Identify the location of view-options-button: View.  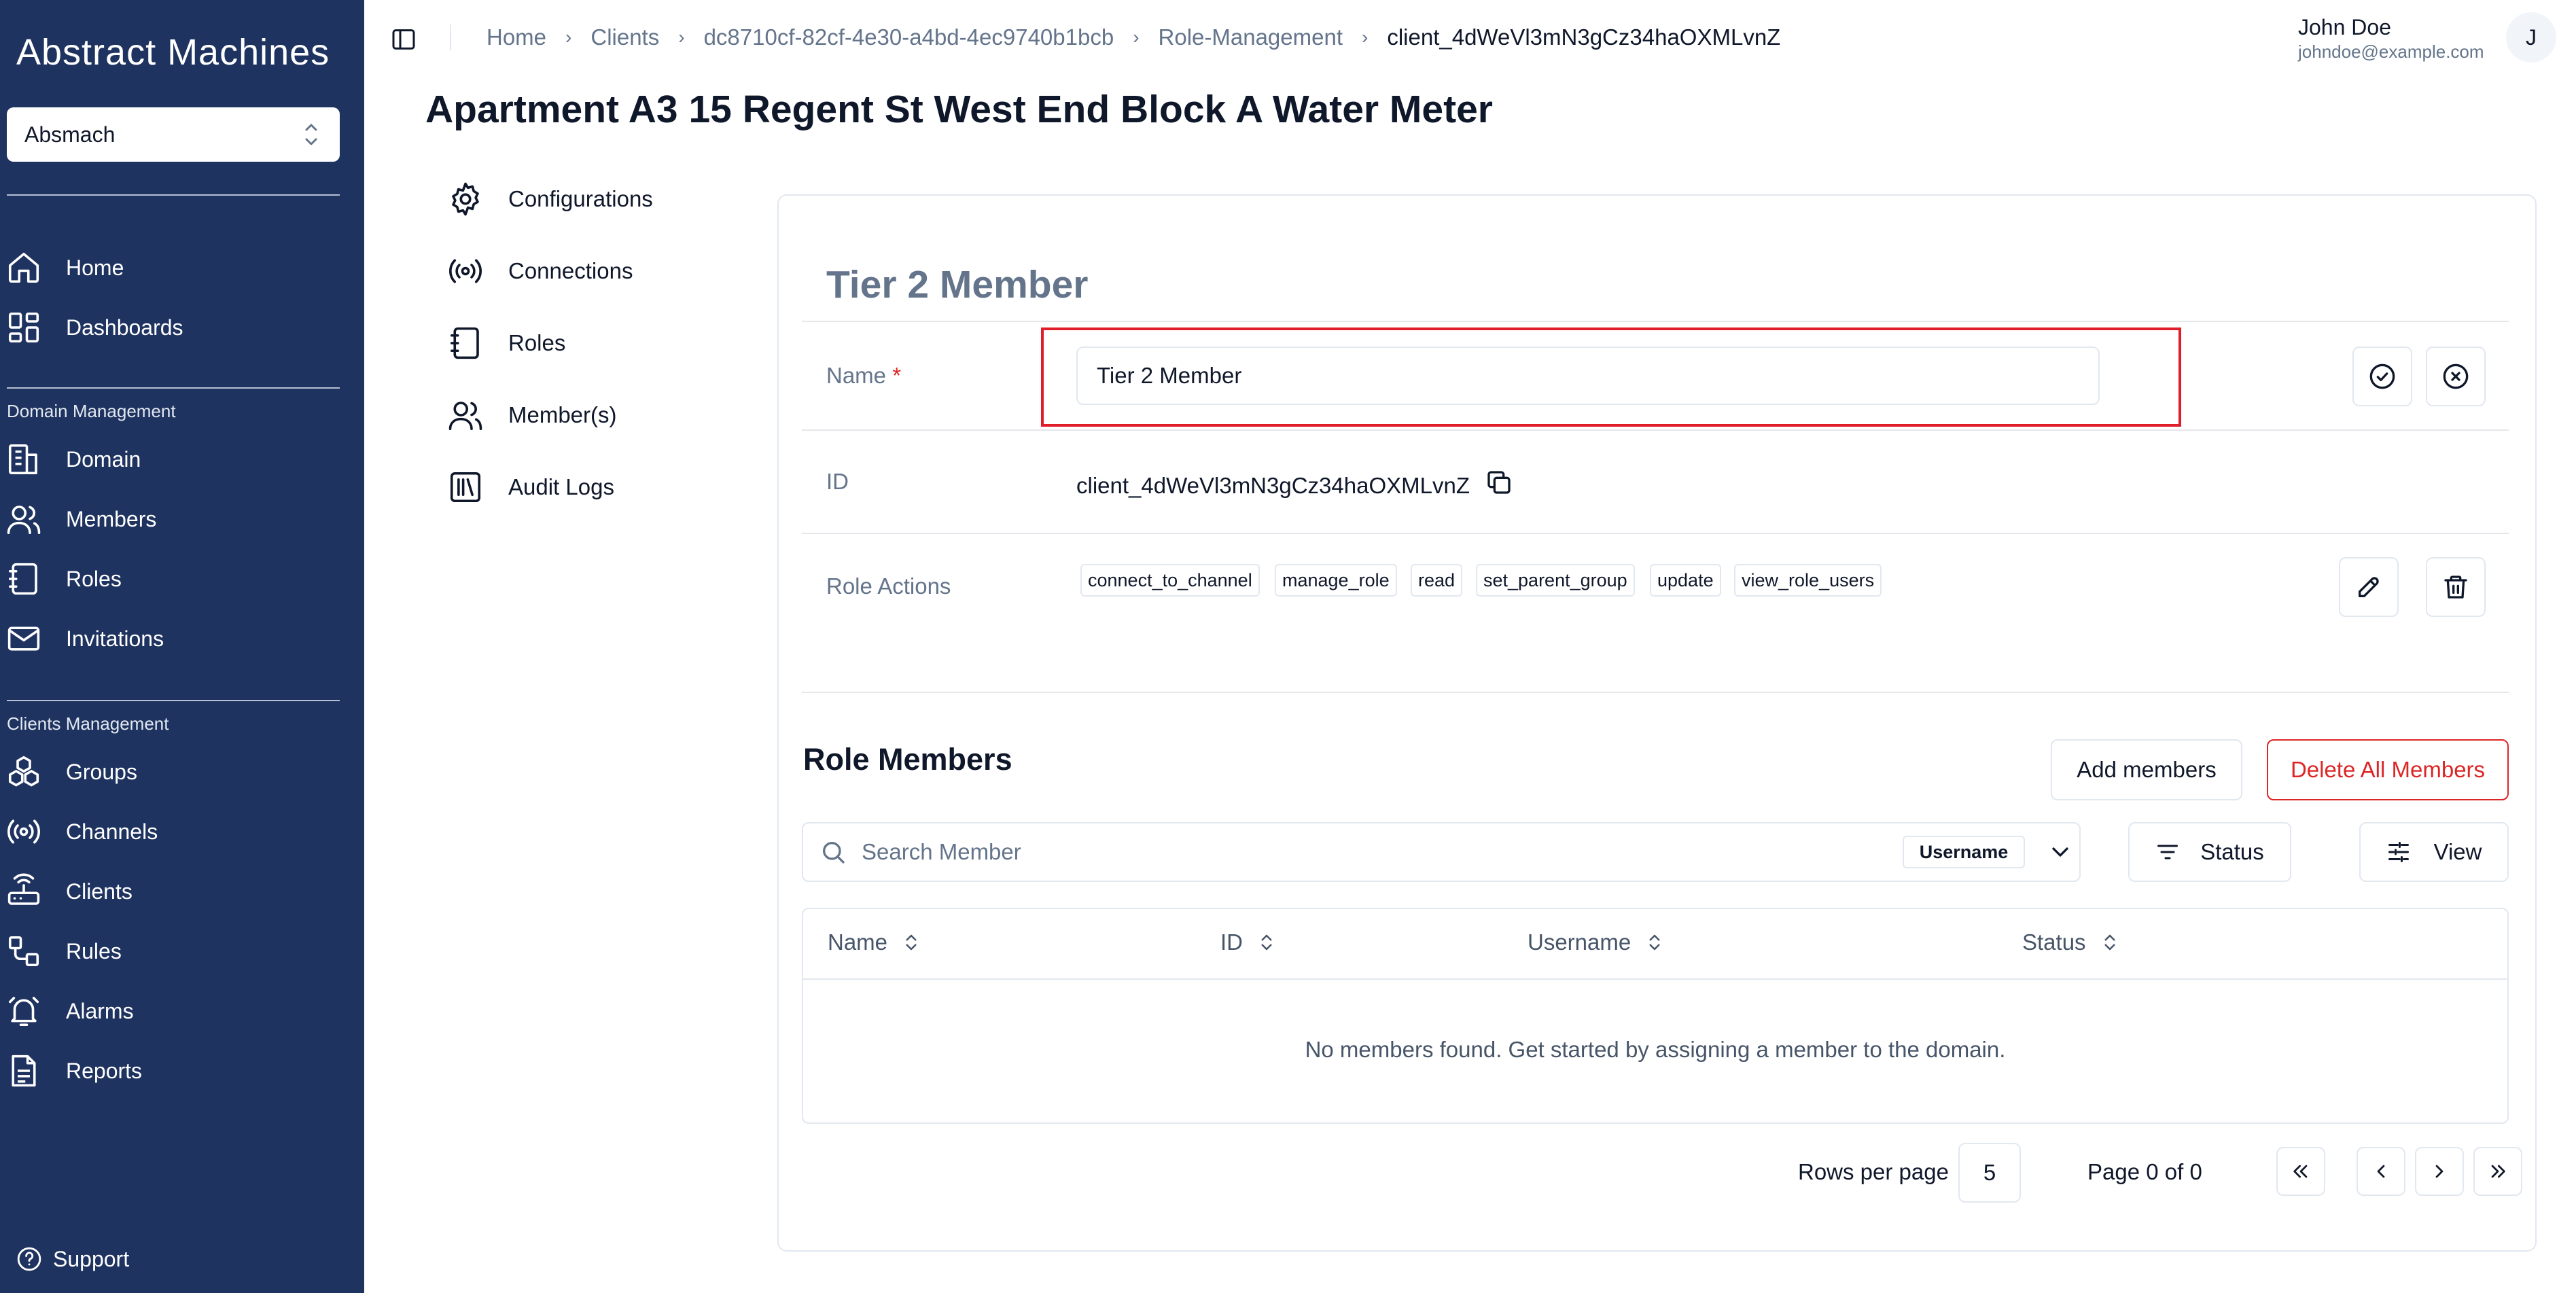
(2434, 852).